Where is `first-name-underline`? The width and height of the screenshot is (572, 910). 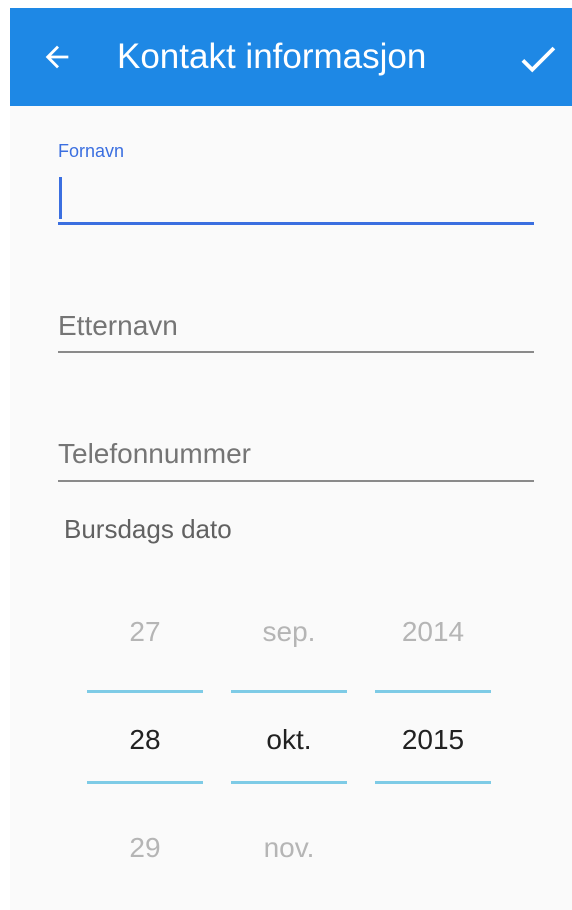 first-name-underline is located at coordinates (296, 223).